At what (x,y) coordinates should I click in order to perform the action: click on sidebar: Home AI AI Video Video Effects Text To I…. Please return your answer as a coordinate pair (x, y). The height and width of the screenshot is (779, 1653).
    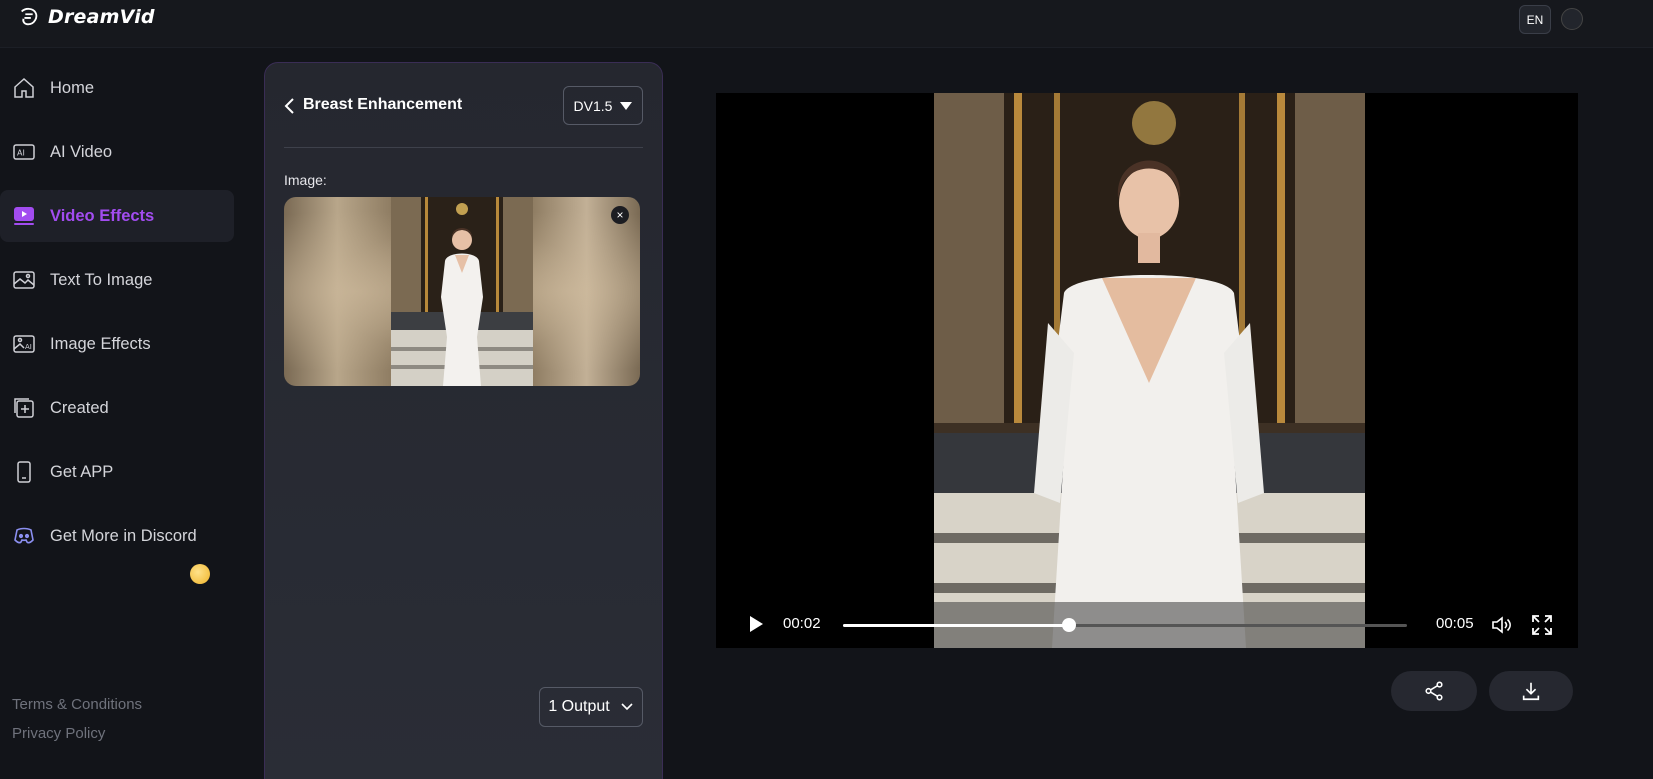
    Looking at the image, I should click on (125, 413).